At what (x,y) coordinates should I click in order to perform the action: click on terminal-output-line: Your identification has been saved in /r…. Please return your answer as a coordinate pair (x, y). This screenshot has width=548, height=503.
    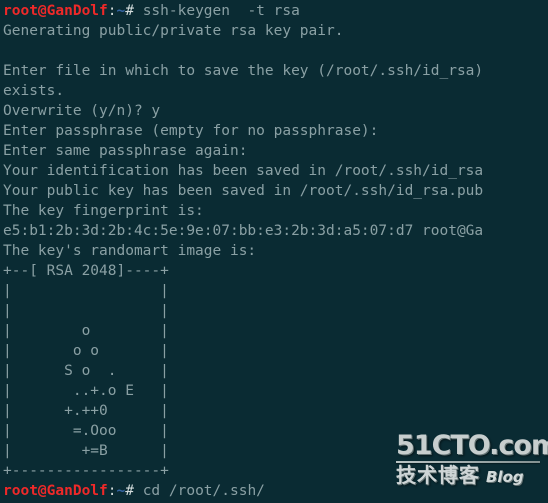
    Looking at the image, I should click on (243, 171).